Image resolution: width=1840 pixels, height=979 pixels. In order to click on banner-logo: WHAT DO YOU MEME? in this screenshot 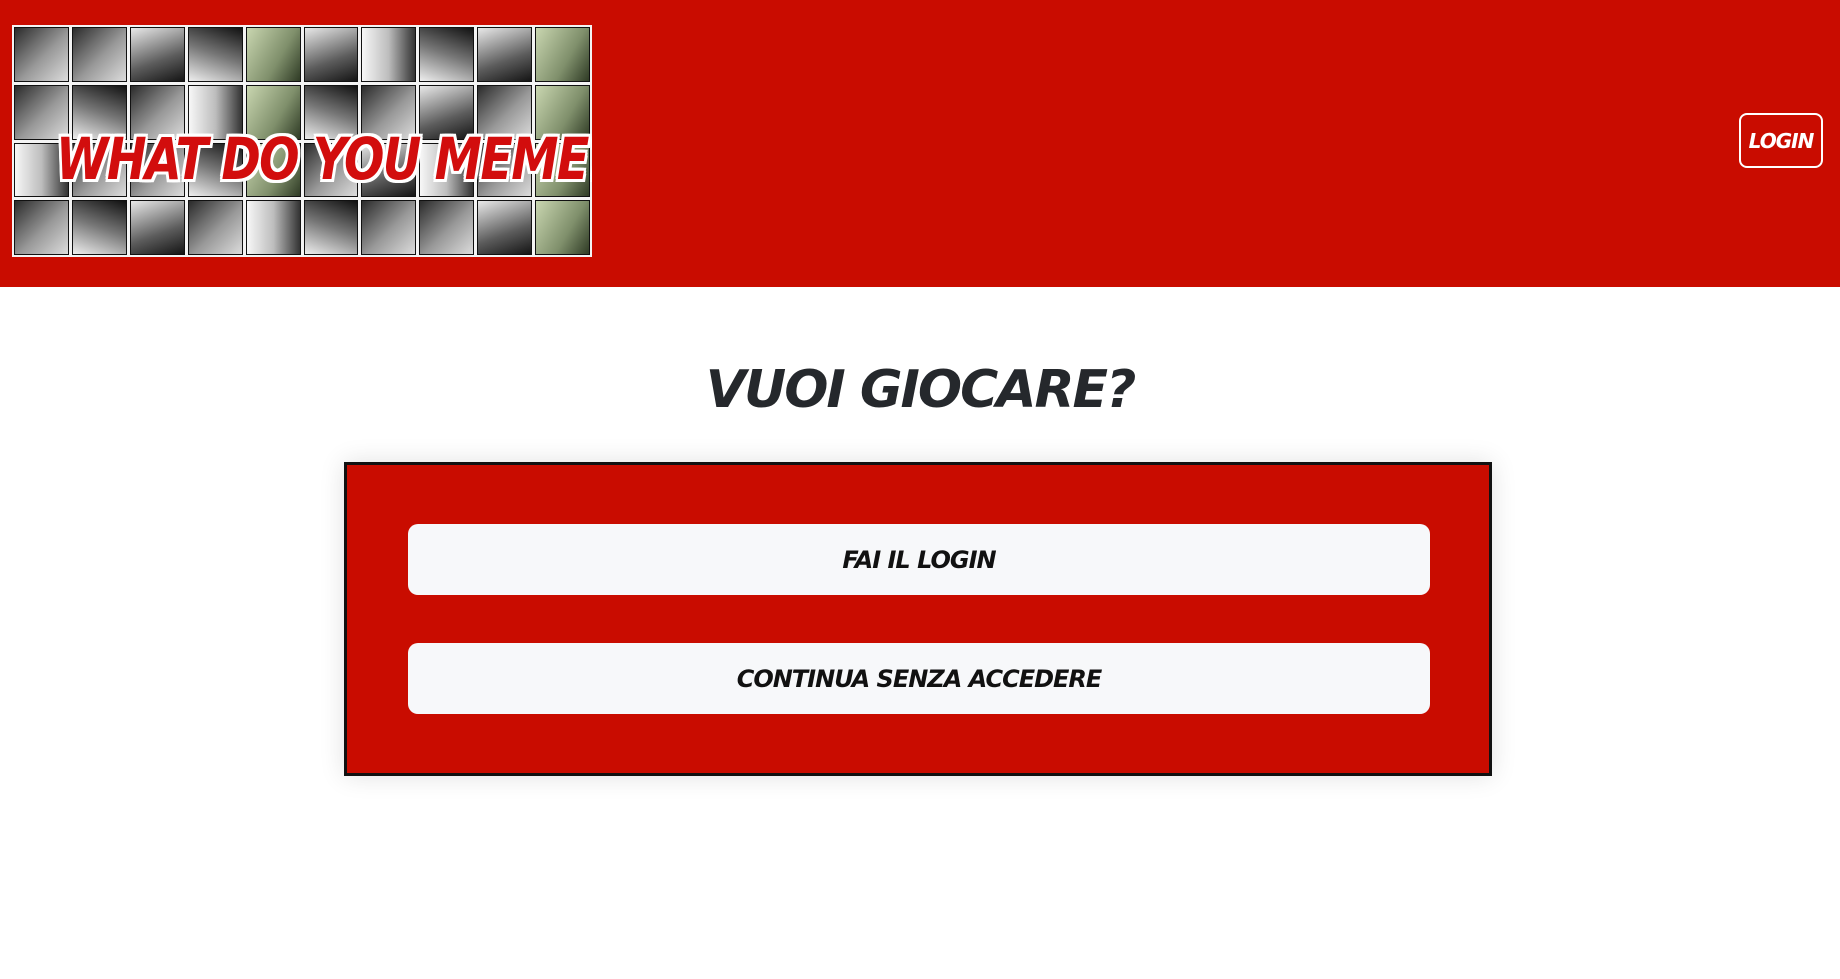, I will do `click(302, 141)`.